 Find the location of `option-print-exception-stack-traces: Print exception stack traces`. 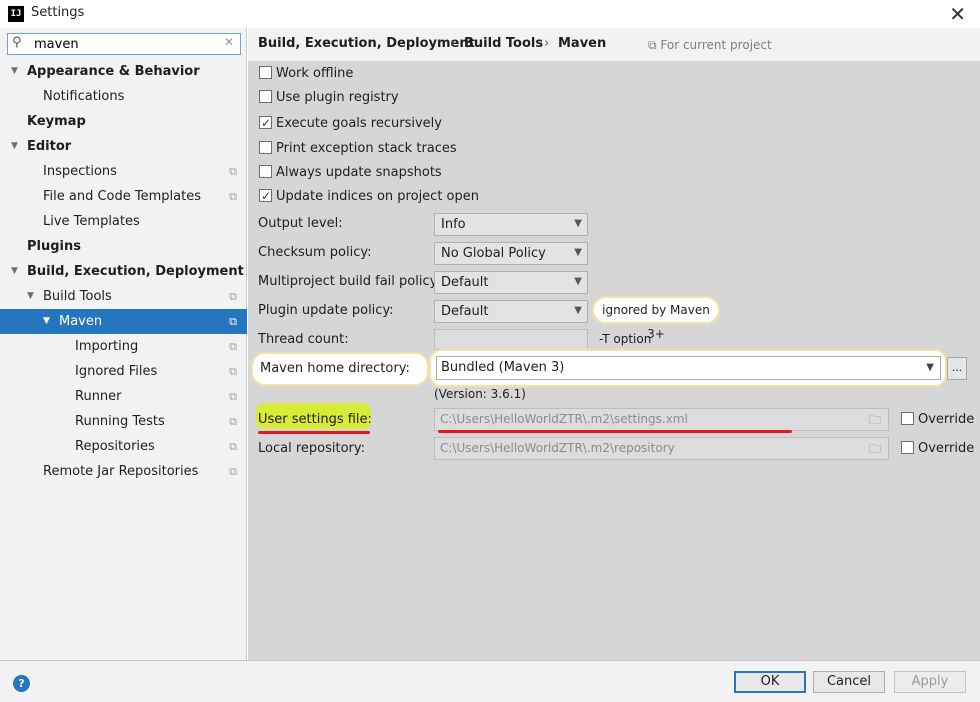

option-print-exception-stack-traces: Print exception stack traces is located at coordinates (358, 149).